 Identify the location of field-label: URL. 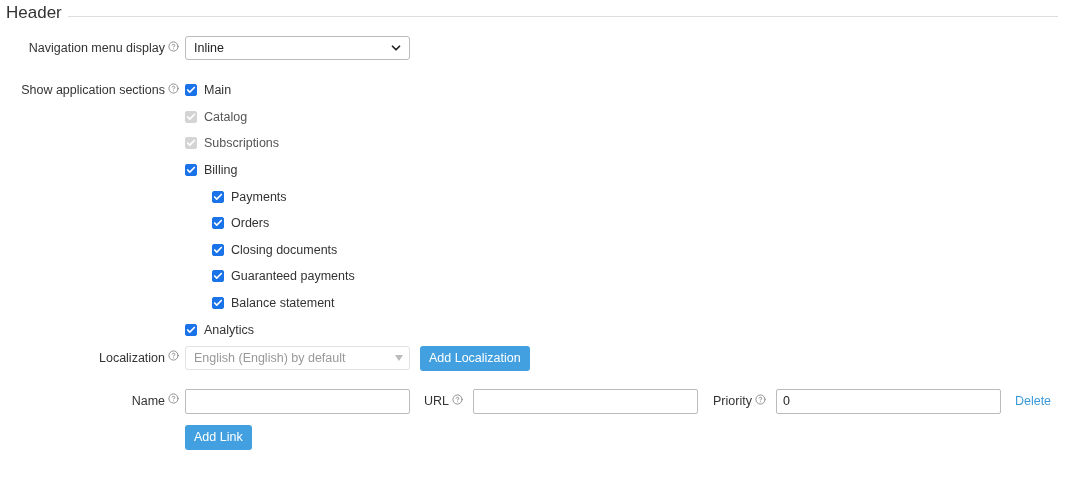
(436, 401).